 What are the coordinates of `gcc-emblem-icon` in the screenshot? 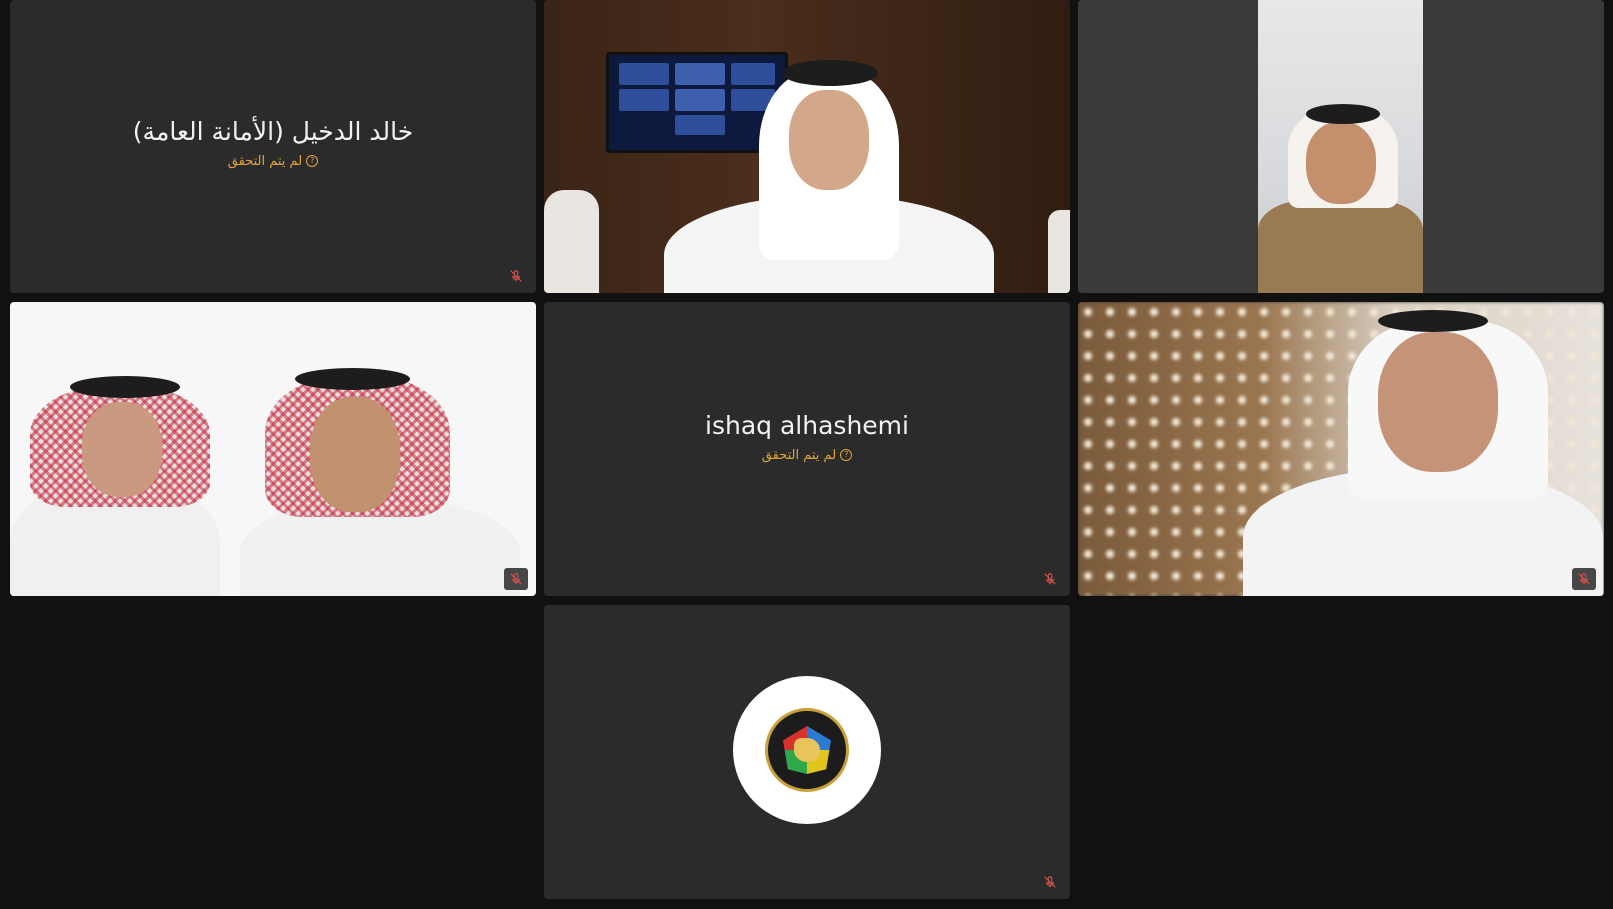 It's located at (807, 750).